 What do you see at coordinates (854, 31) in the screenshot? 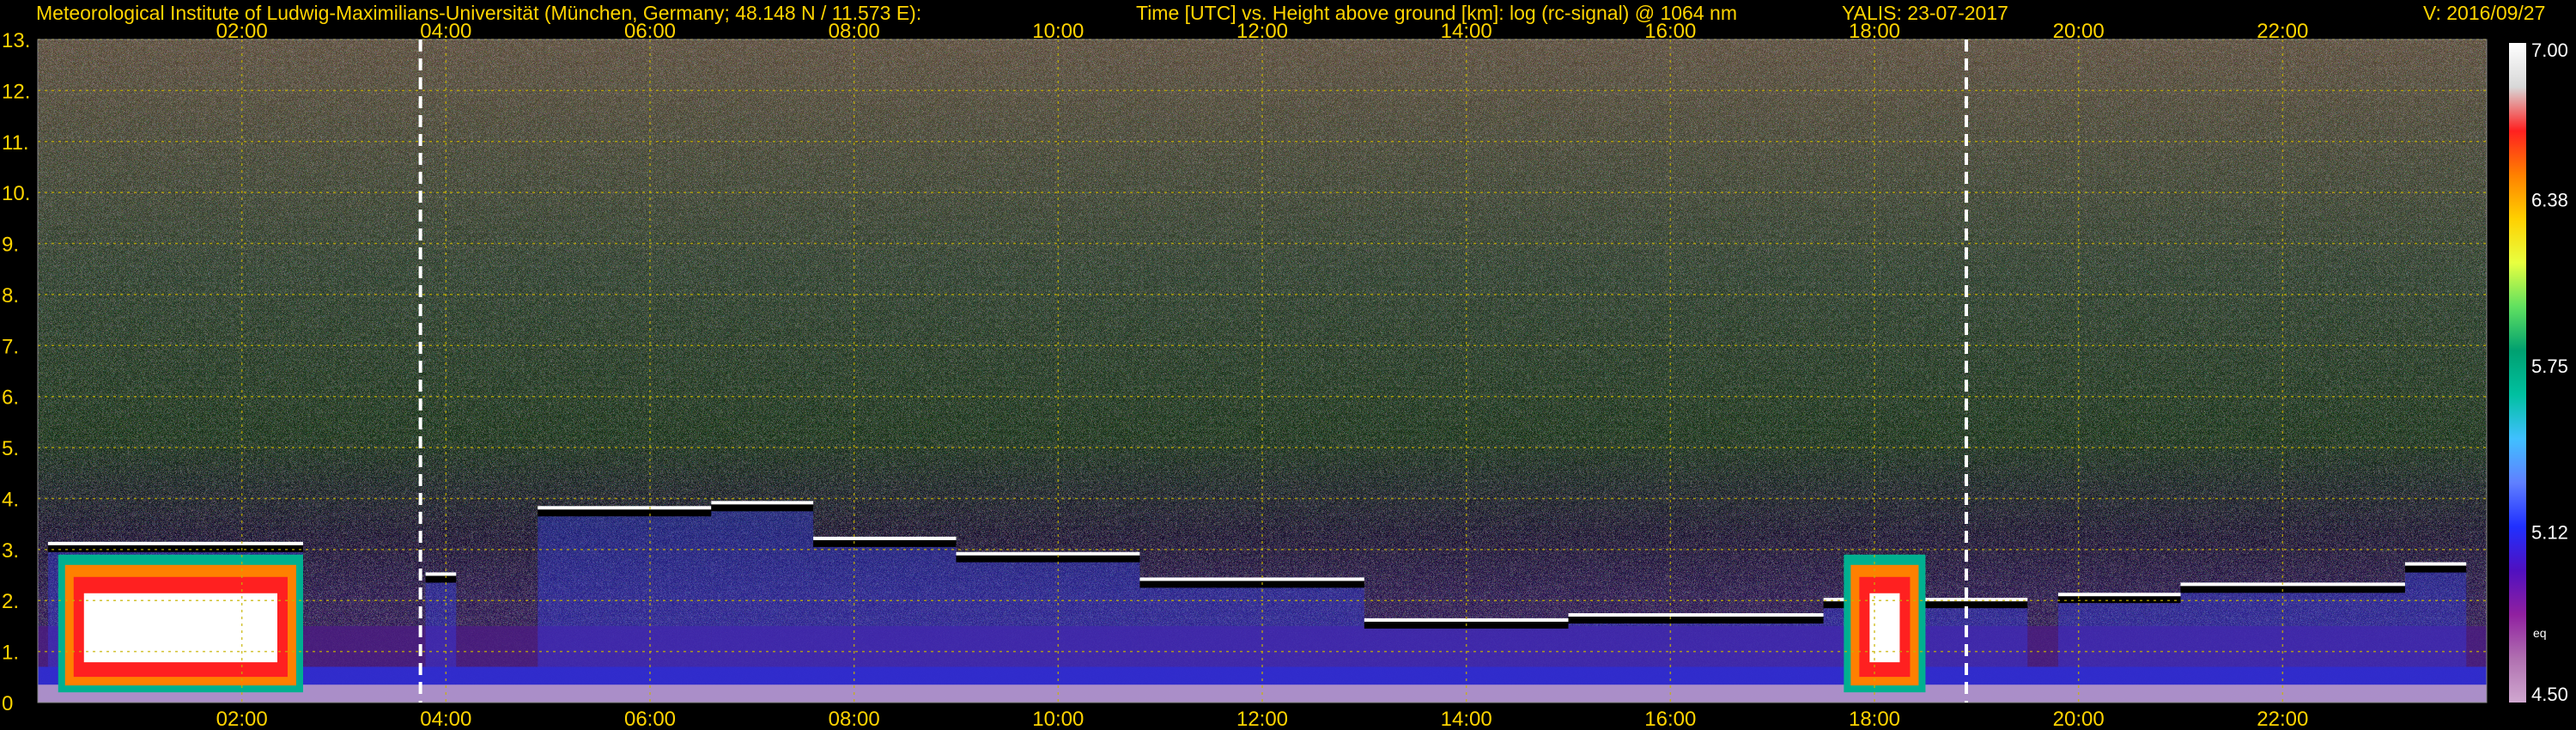
I see `x-tick-label-top: 08:00` at bounding box center [854, 31].